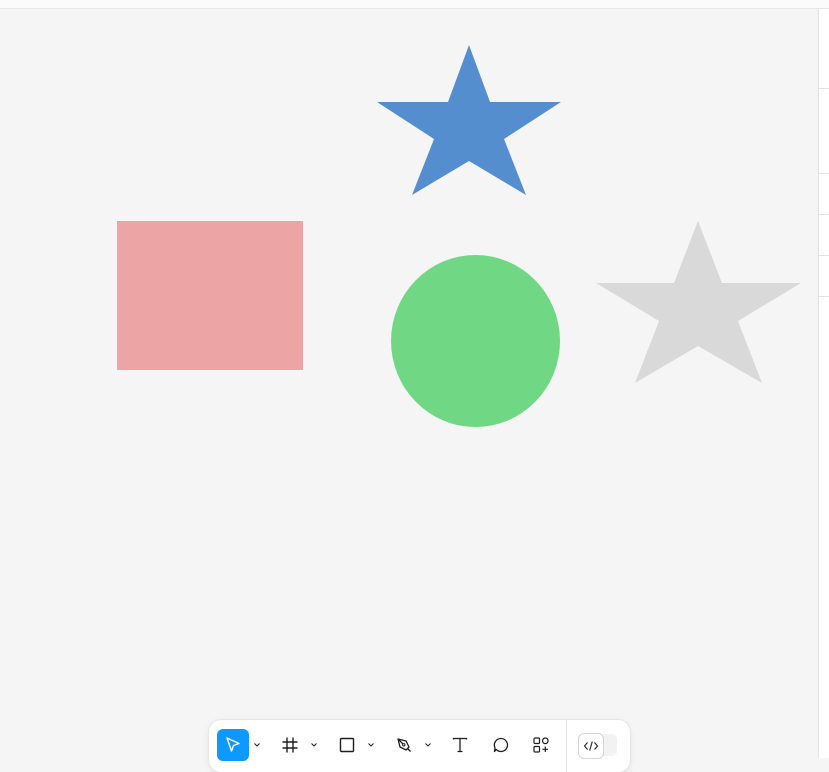  I want to click on circle-shape, so click(475, 341).